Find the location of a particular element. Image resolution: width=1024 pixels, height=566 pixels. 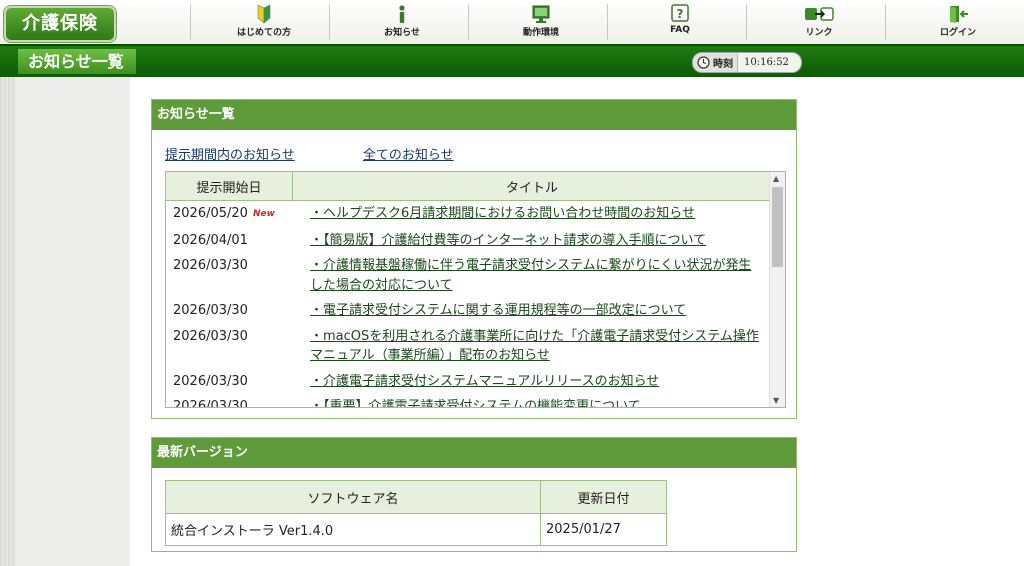

nav-label: 動作環境 is located at coordinates (540, 33).